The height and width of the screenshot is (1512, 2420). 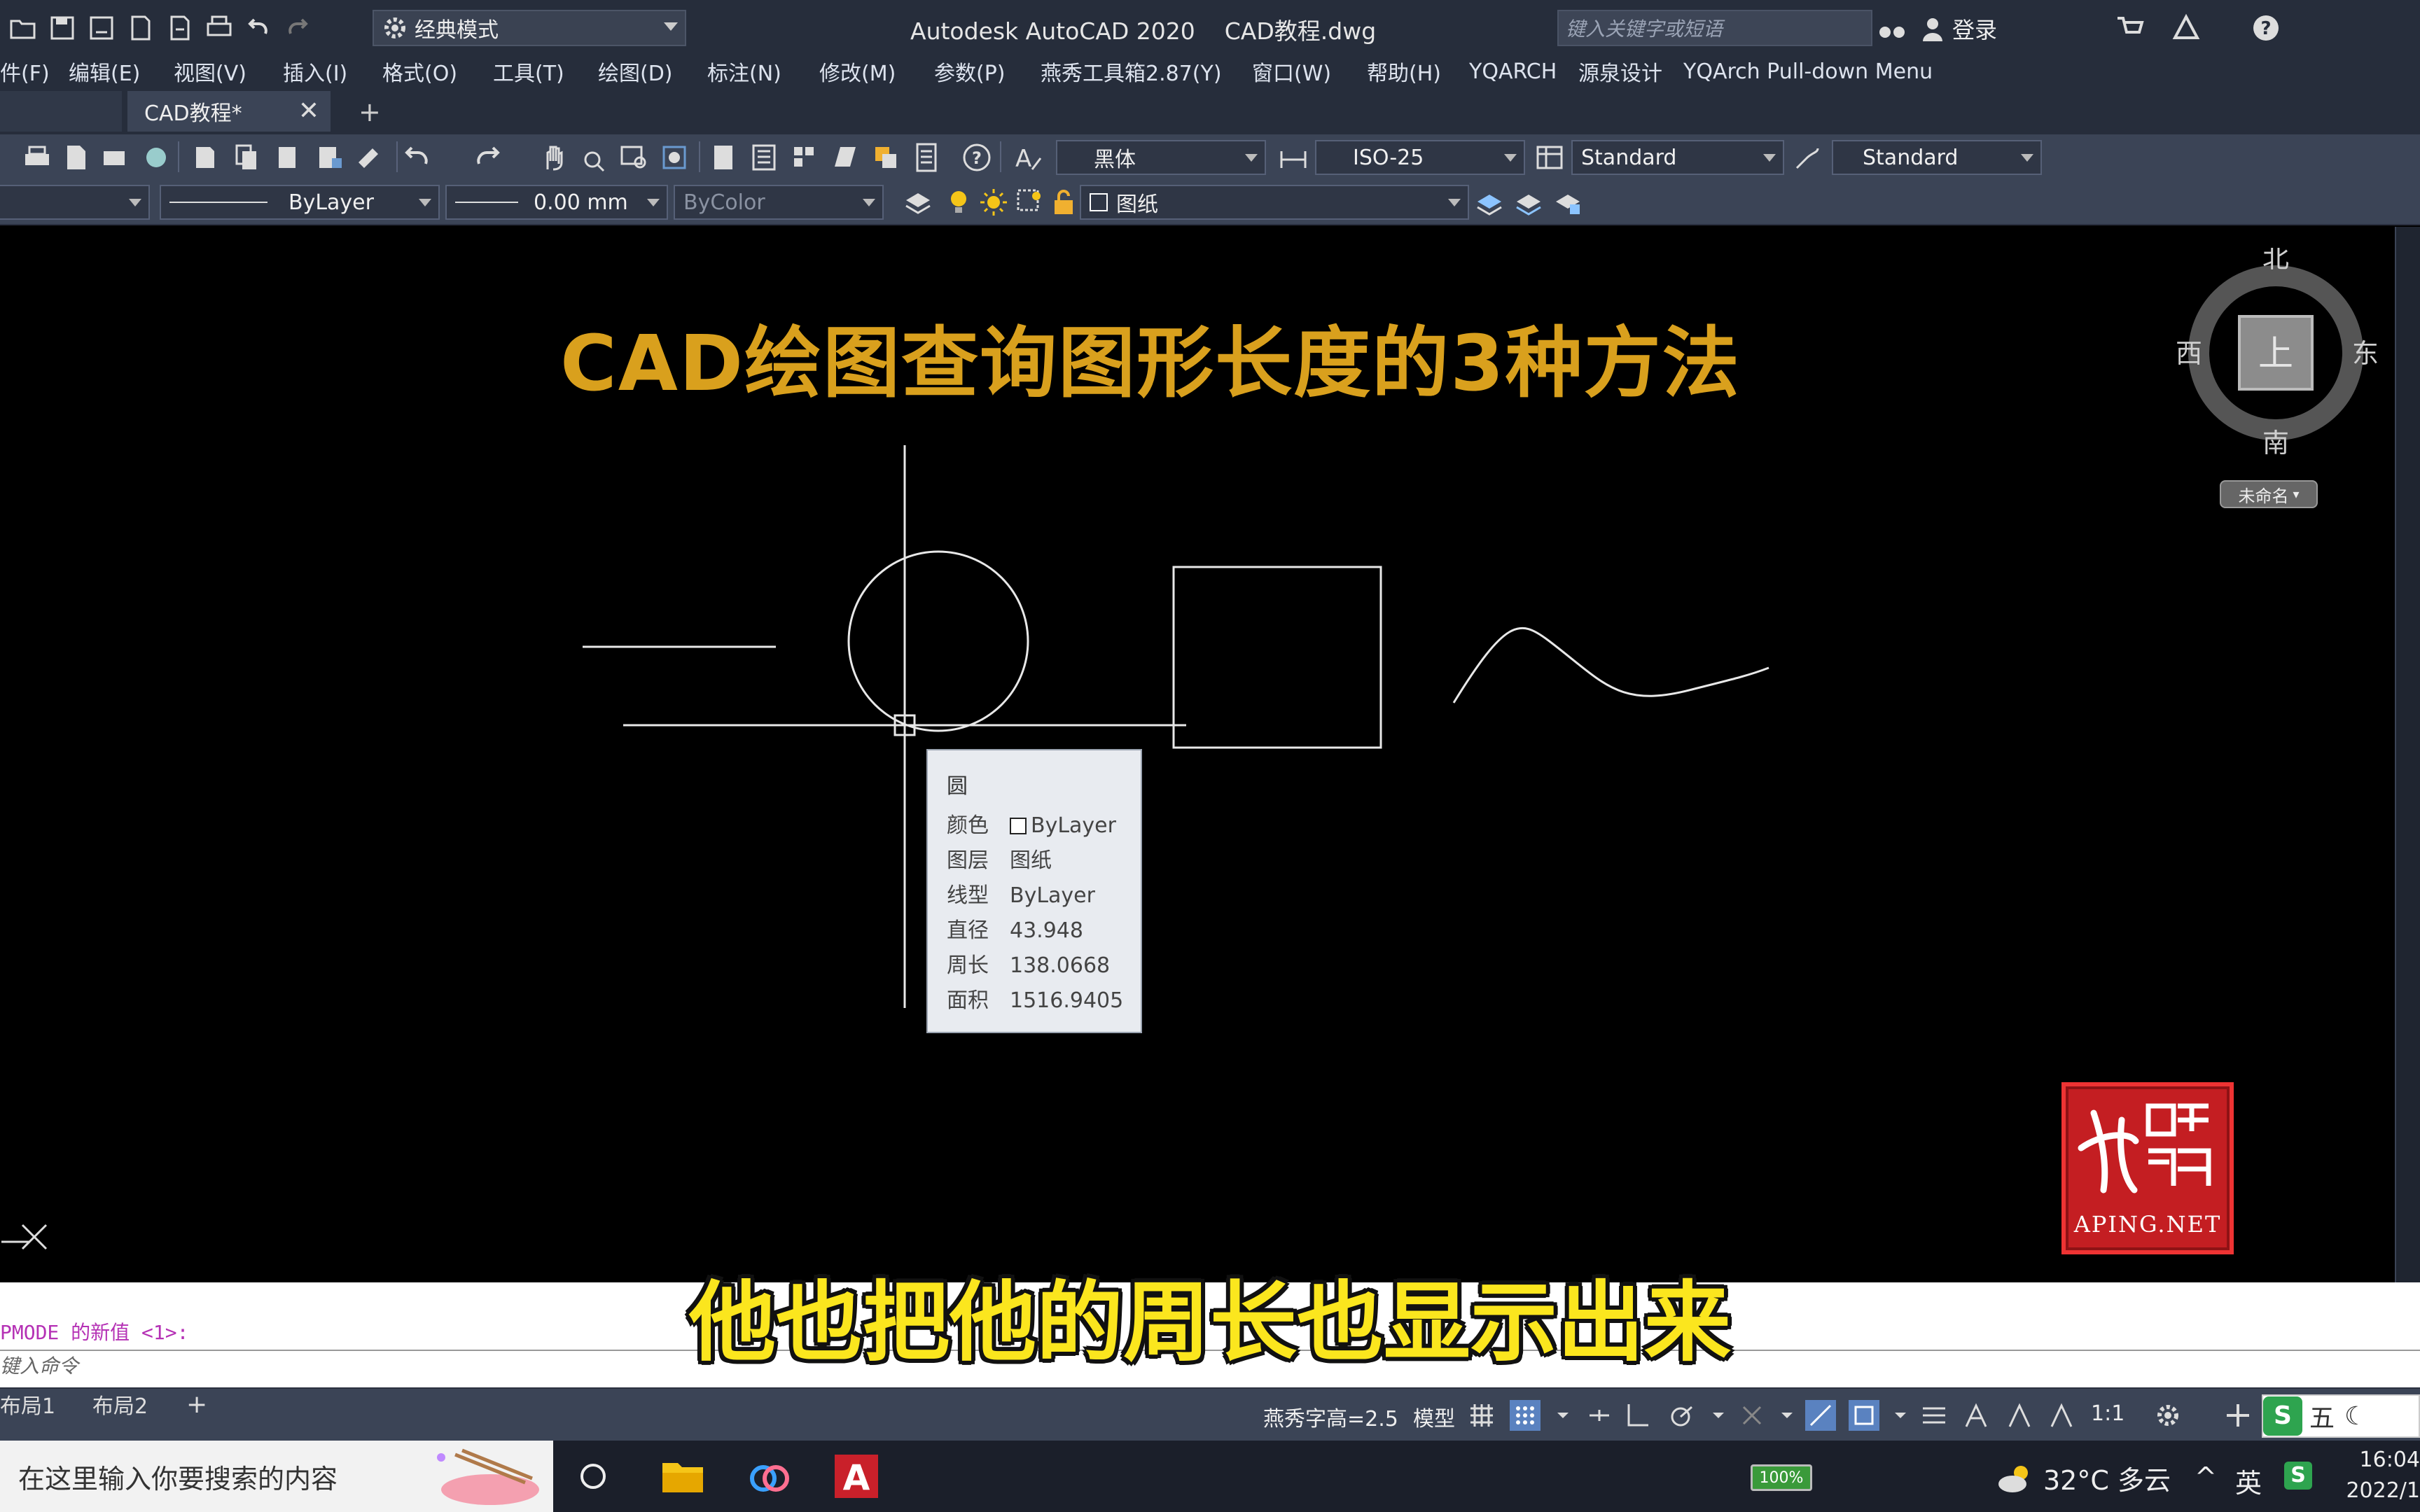 I want to click on yanxiu-font-height: 燕秀字高=2.5, so click(x=1330, y=1416).